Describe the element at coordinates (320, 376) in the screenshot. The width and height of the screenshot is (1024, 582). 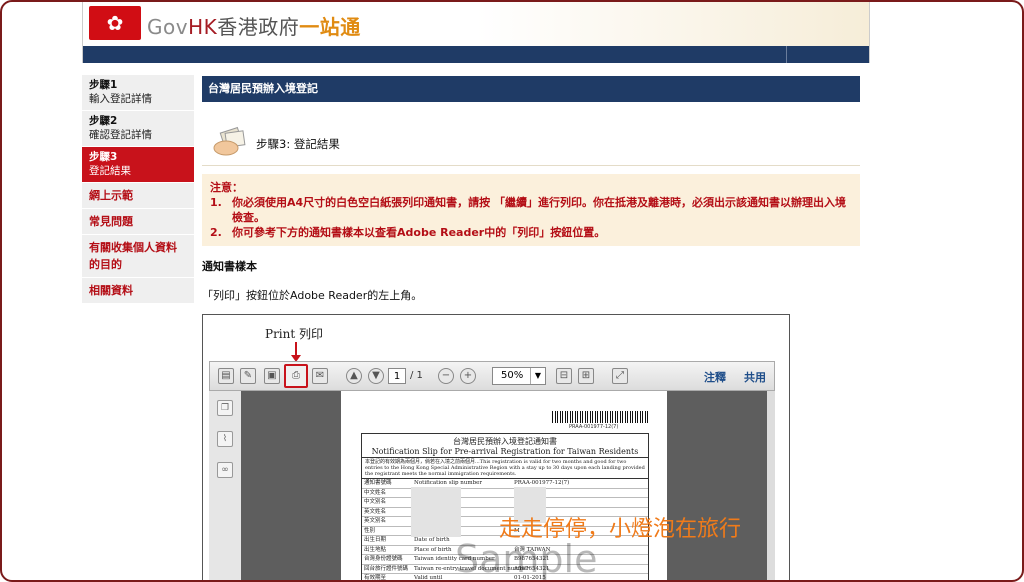
I see `email-icon: ✉` at that location.